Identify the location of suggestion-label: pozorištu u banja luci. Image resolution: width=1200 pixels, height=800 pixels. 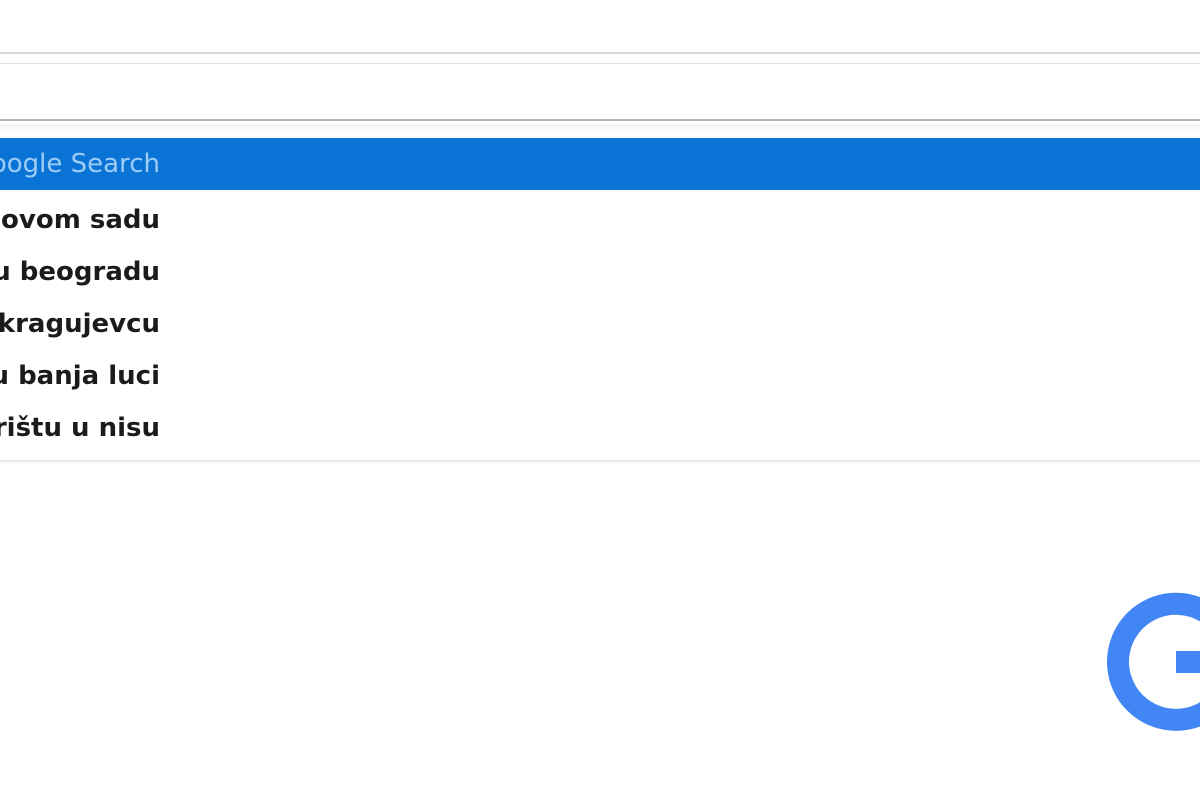
(80, 376).